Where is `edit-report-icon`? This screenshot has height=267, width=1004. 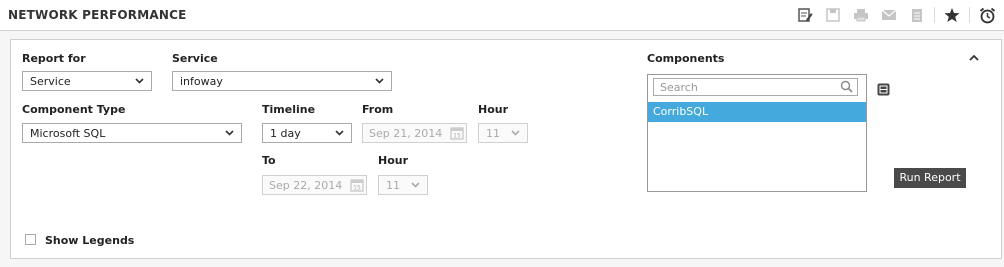
edit-report-icon is located at coordinates (805, 15).